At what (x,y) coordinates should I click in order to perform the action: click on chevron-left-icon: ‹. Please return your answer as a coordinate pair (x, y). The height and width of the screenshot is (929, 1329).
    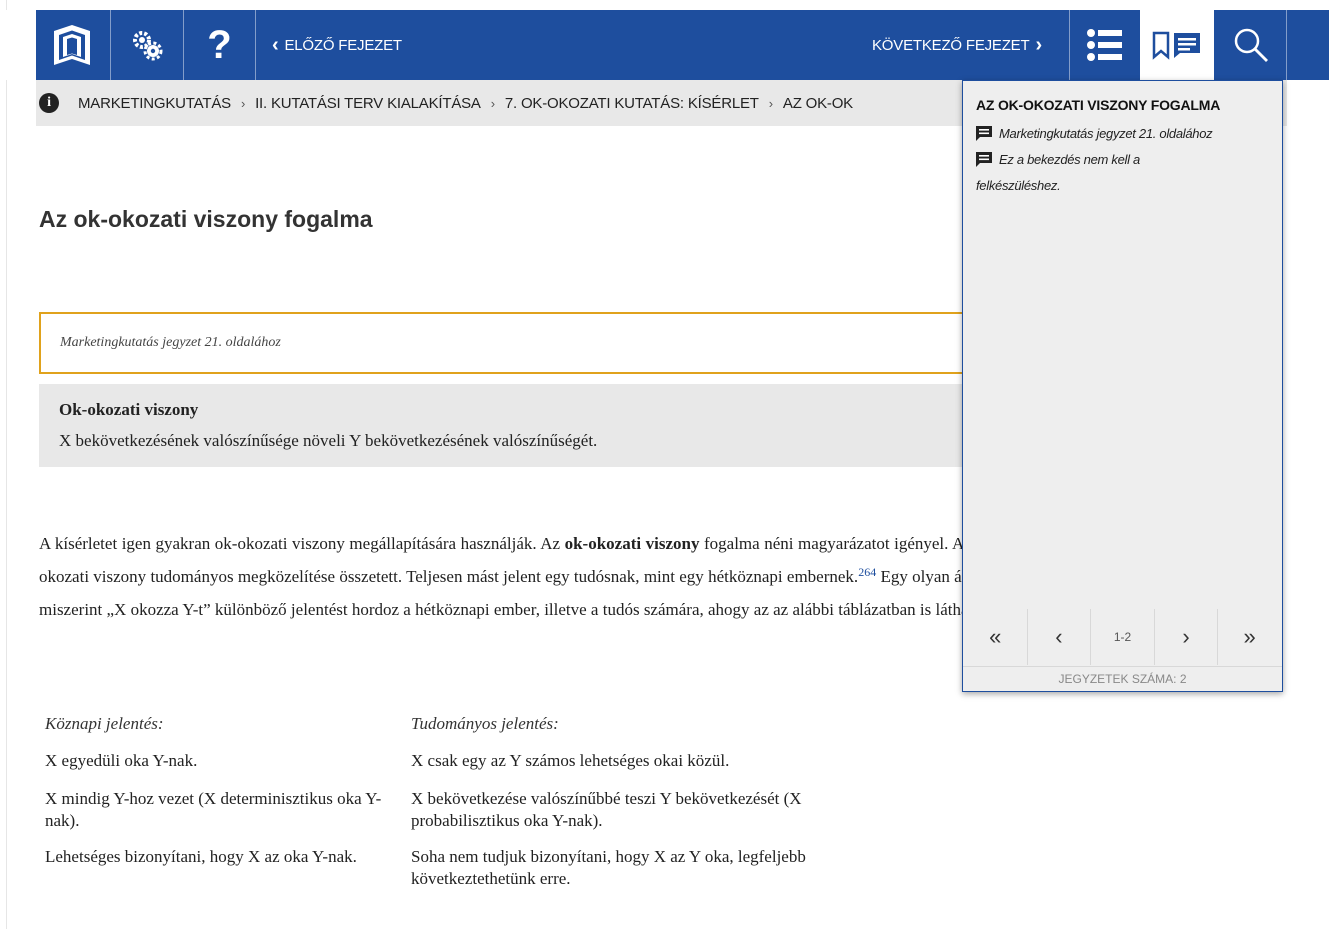
    Looking at the image, I should click on (275, 44).